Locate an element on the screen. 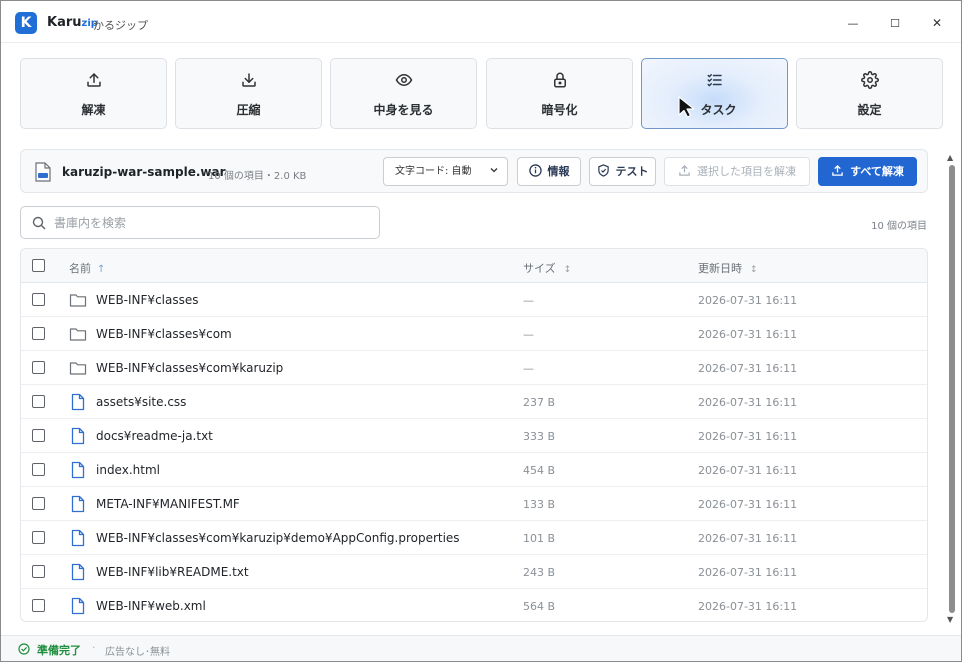 The width and height of the screenshot is (962, 662). toolbar-task-button: タスク is located at coordinates (714, 93).